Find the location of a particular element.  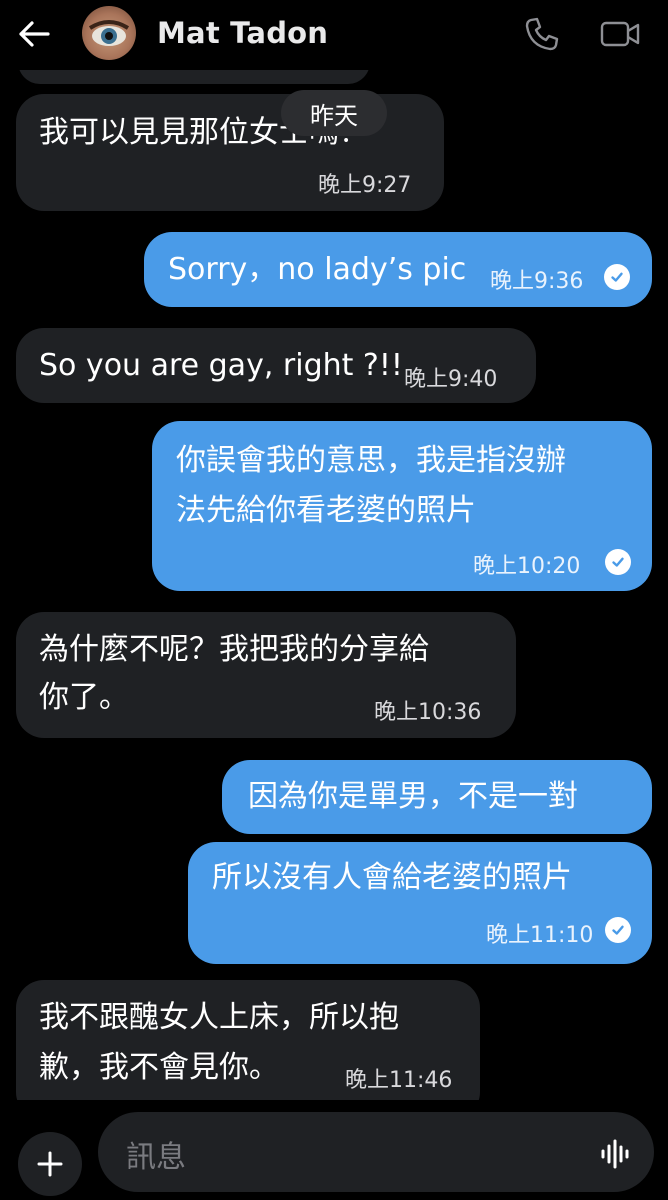

phone-icon is located at coordinates (542, 34).